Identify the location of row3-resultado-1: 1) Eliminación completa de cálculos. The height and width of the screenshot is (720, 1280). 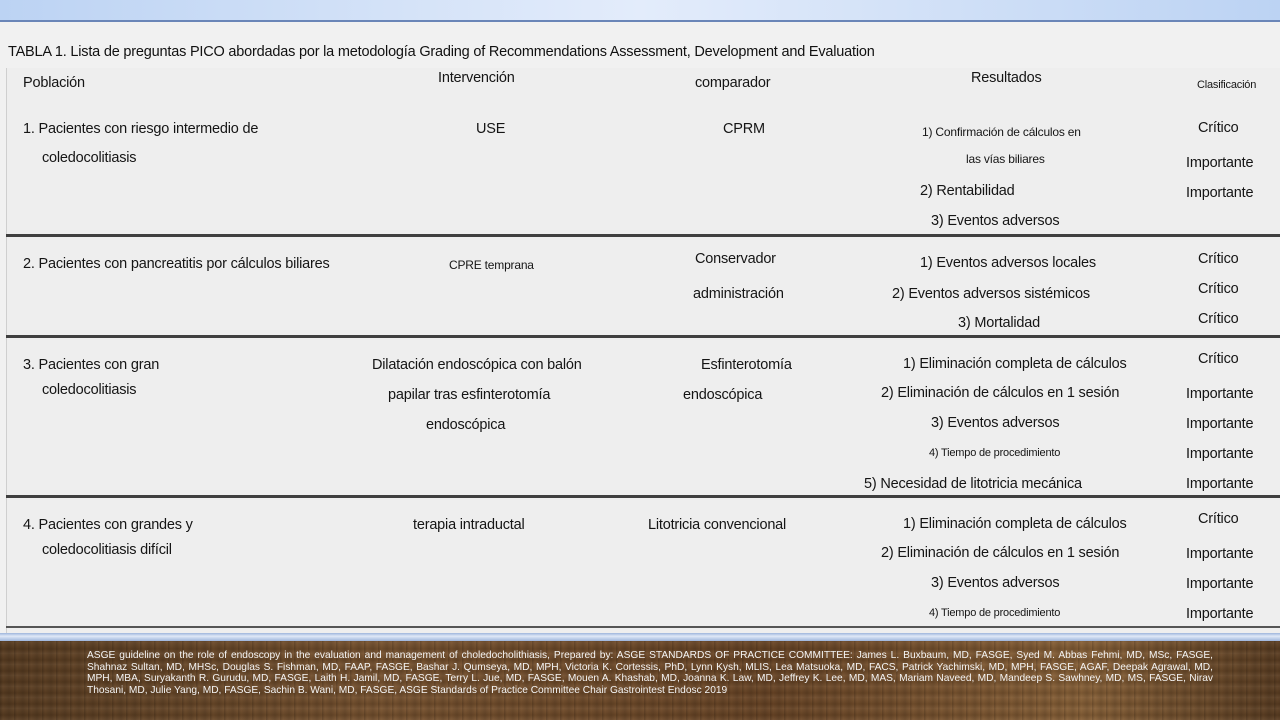
(1015, 364).